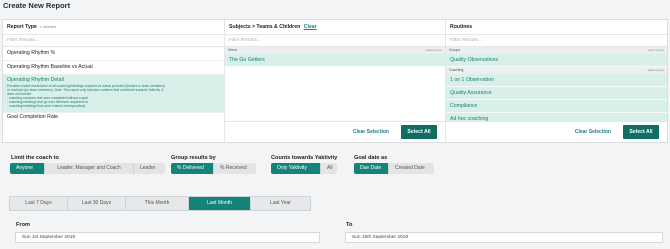  What do you see at coordinates (335, 27) in the screenshot?
I see `subjects-header: Subjects > Teams & Children Clear` at bounding box center [335, 27].